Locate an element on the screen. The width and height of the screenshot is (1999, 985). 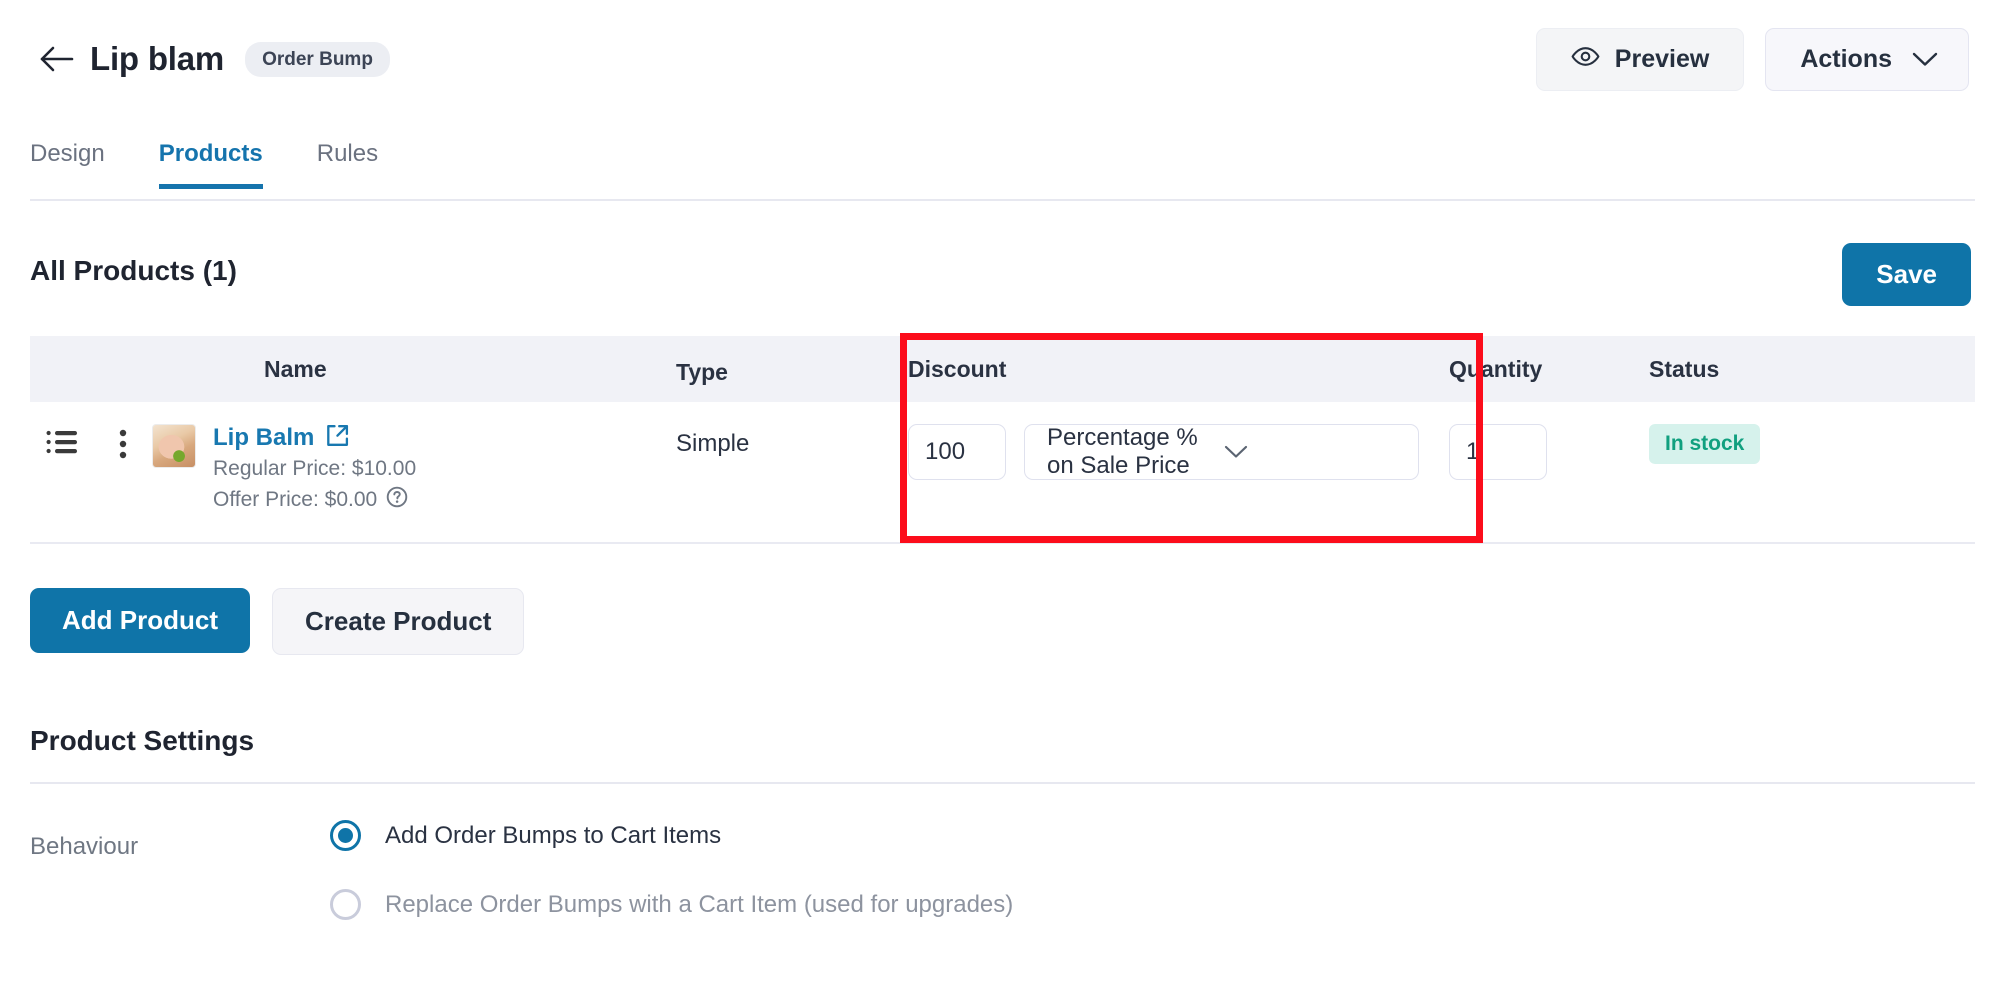
order-bump-badge: Order Bump is located at coordinates (317, 59).